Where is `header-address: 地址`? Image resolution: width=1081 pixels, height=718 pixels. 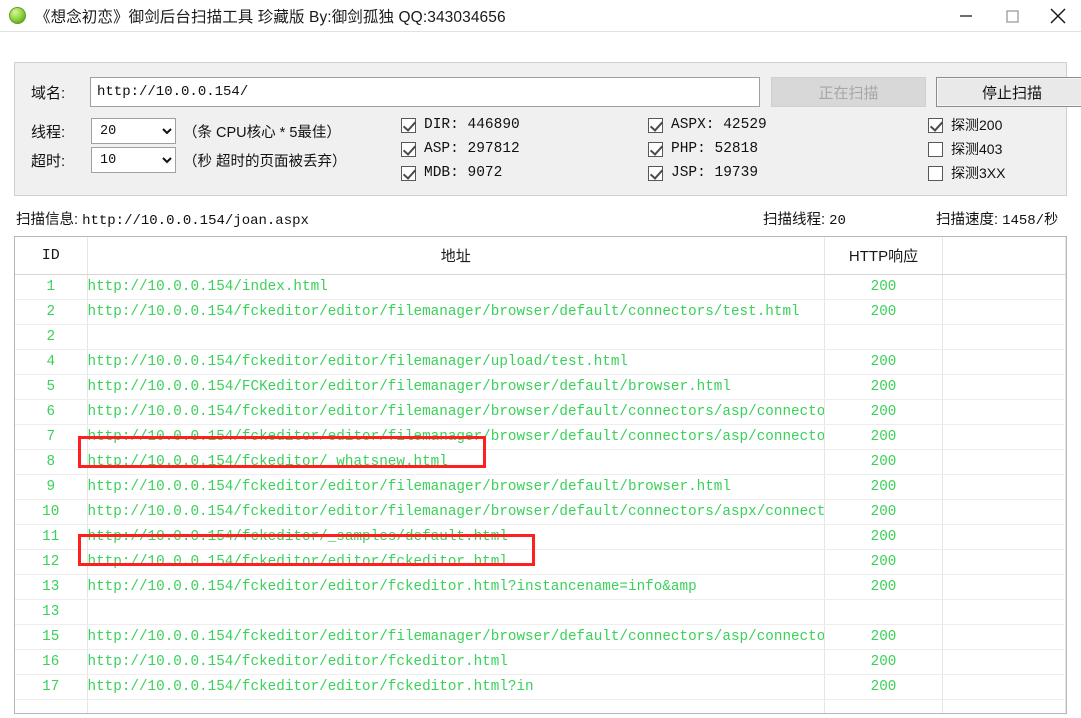 header-address: 地址 is located at coordinates (456, 256).